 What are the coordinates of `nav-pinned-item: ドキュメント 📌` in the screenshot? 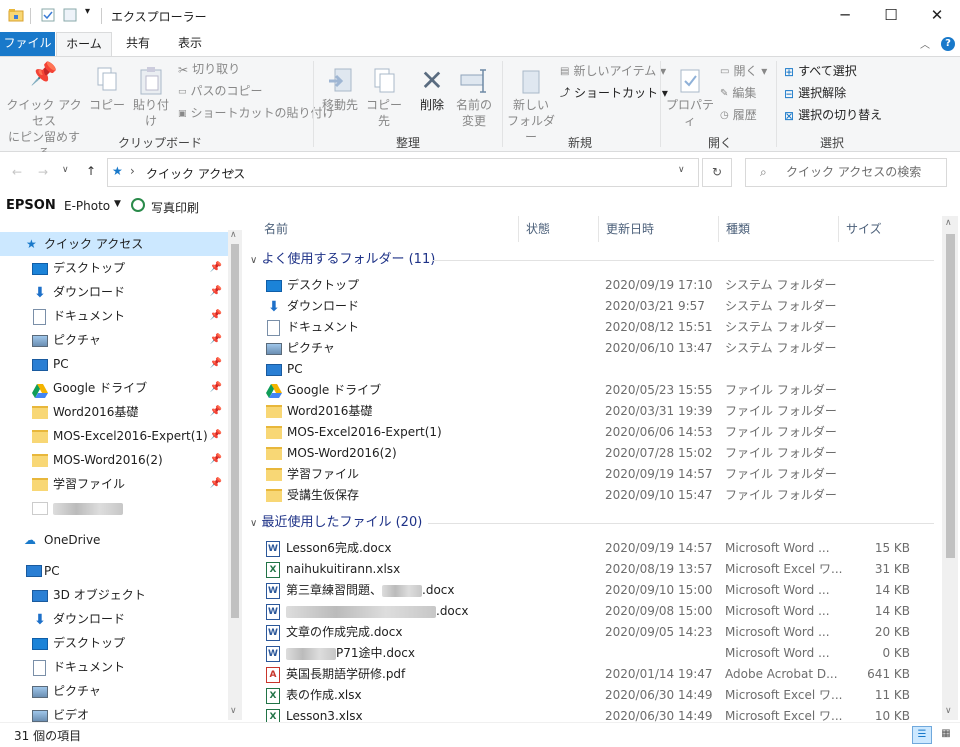 It's located at (114, 316).